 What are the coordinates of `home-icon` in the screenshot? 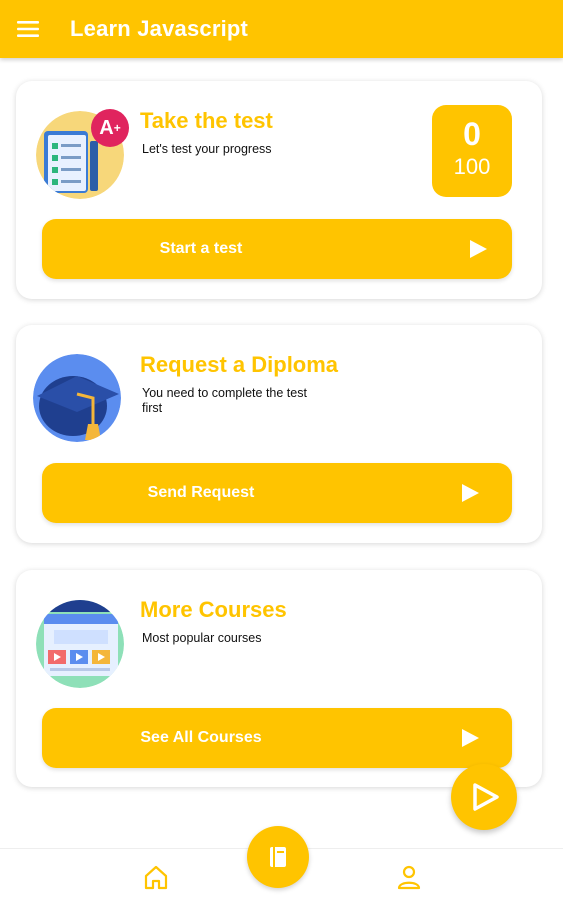 It's located at (156, 877).